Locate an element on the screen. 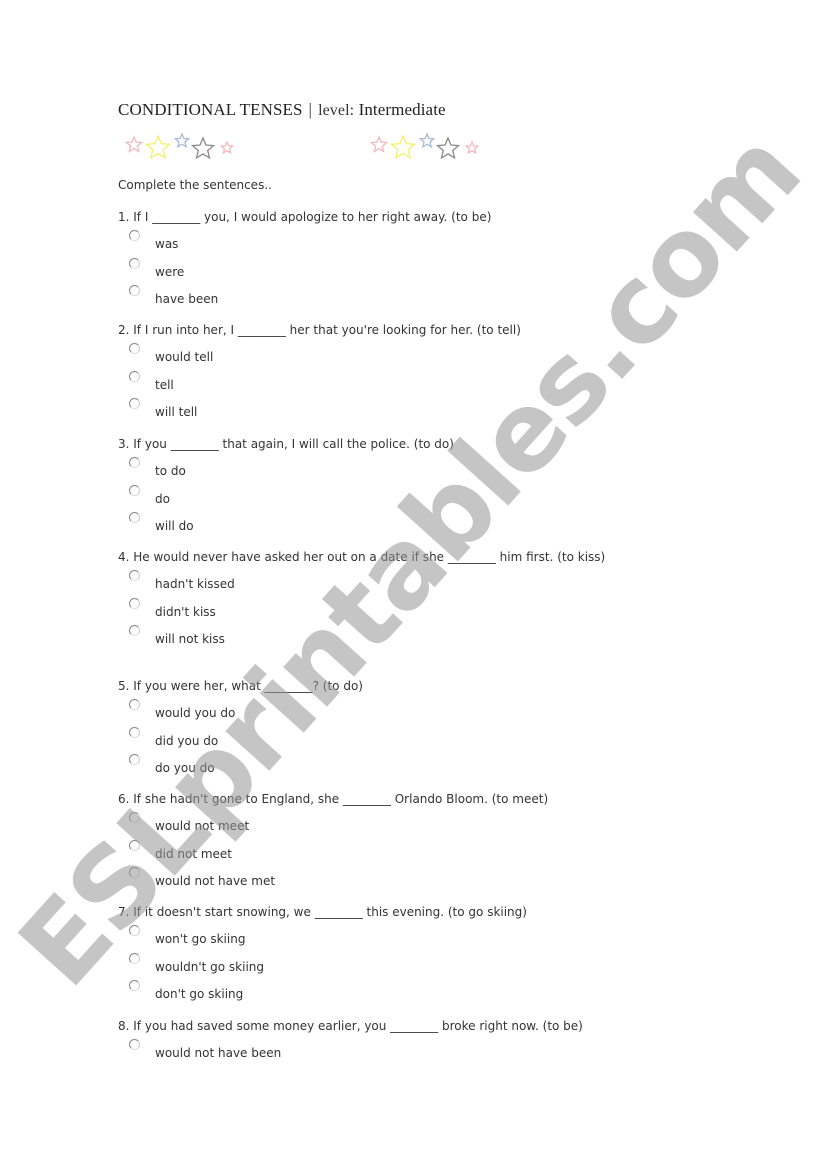 The width and height of the screenshot is (821, 1169). option-label: would not have been is located at coordinates (218, 1053).